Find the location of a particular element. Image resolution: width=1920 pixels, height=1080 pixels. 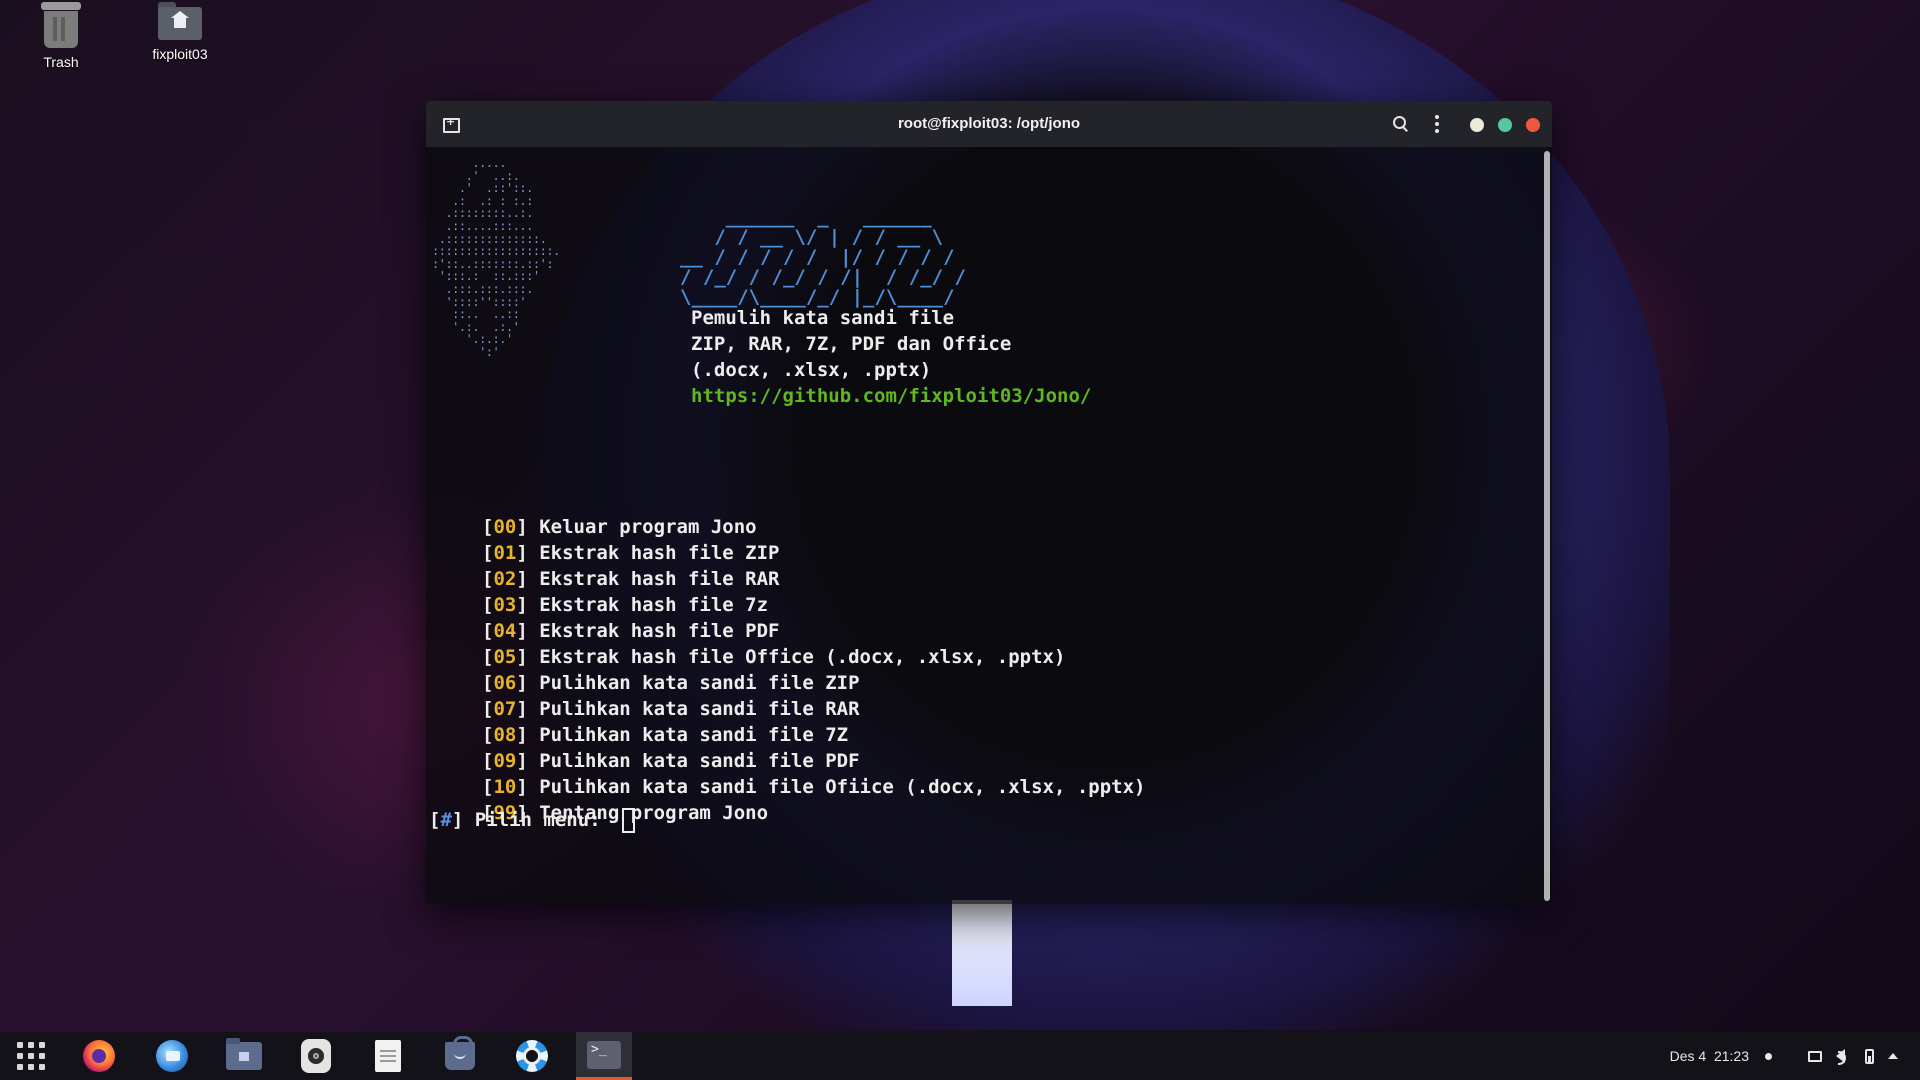

menu-code: 07 is located at coordinates (505, 709).